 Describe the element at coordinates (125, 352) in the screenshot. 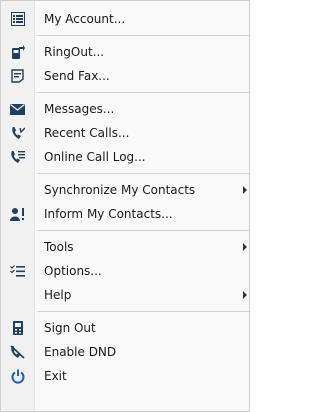

I see `menu-item-enable-dnd: Enable DND` at that location.